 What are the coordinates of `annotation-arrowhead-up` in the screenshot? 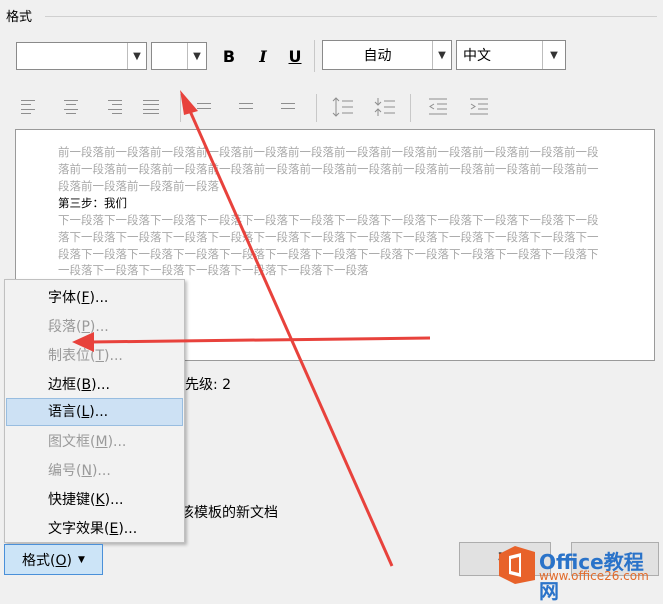 It's located at (189, 102).